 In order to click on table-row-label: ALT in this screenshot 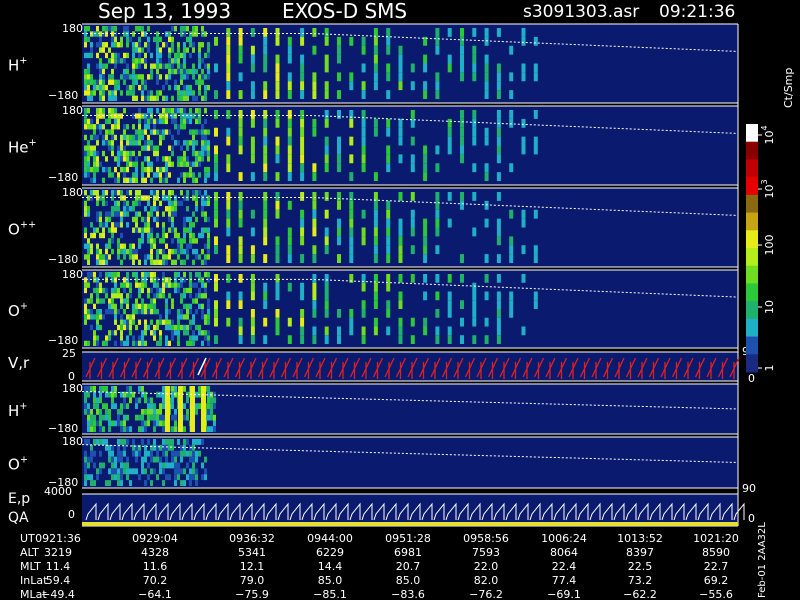, I will do `click(29, 552)`.